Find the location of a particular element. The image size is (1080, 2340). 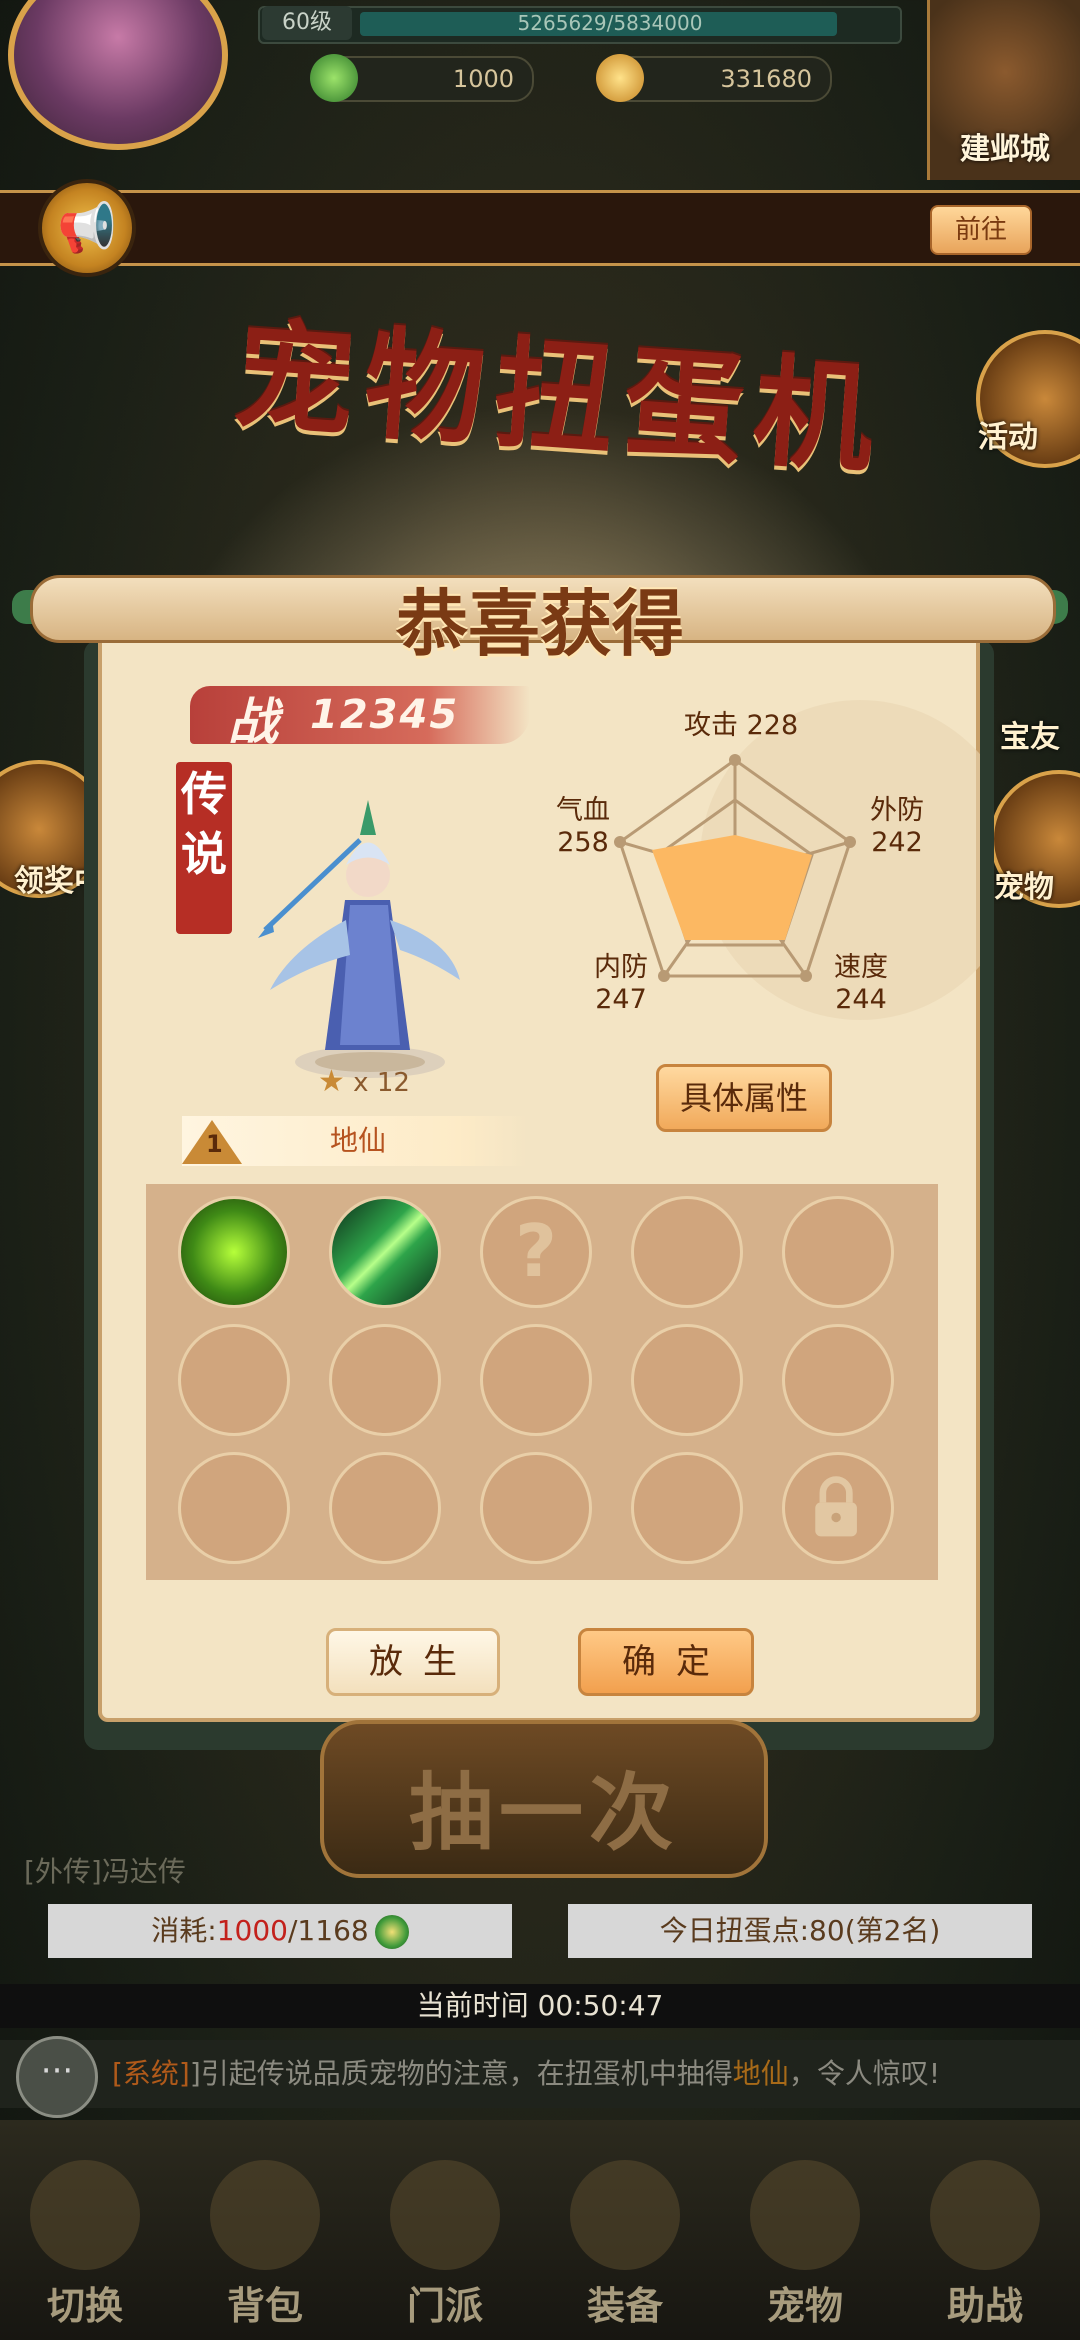

cost-box: 消耗:1000/1168 is located at coordinates (280, 1931).